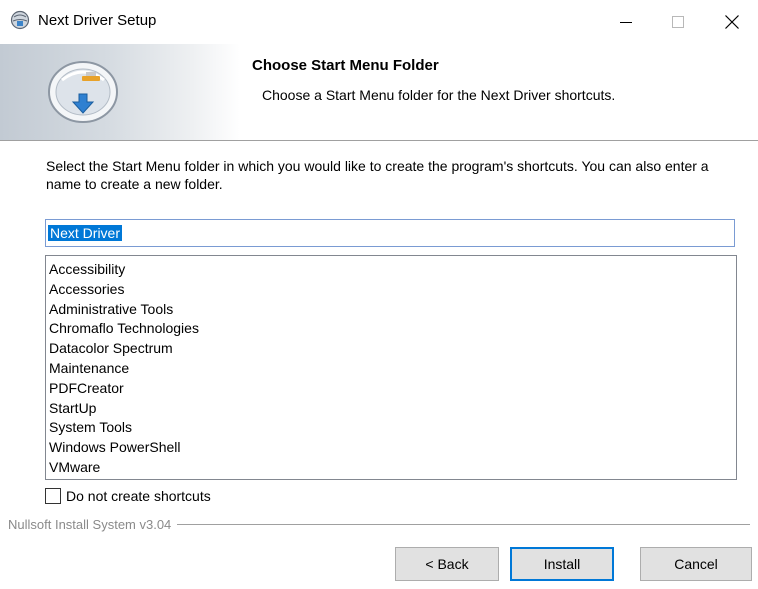 The height and width of the screenshot is (589, 758). What do you see at coordinates (391, 448) in the screenshot?
I see `list-item: Windows PowerShell` at bounding box center [391, 448].